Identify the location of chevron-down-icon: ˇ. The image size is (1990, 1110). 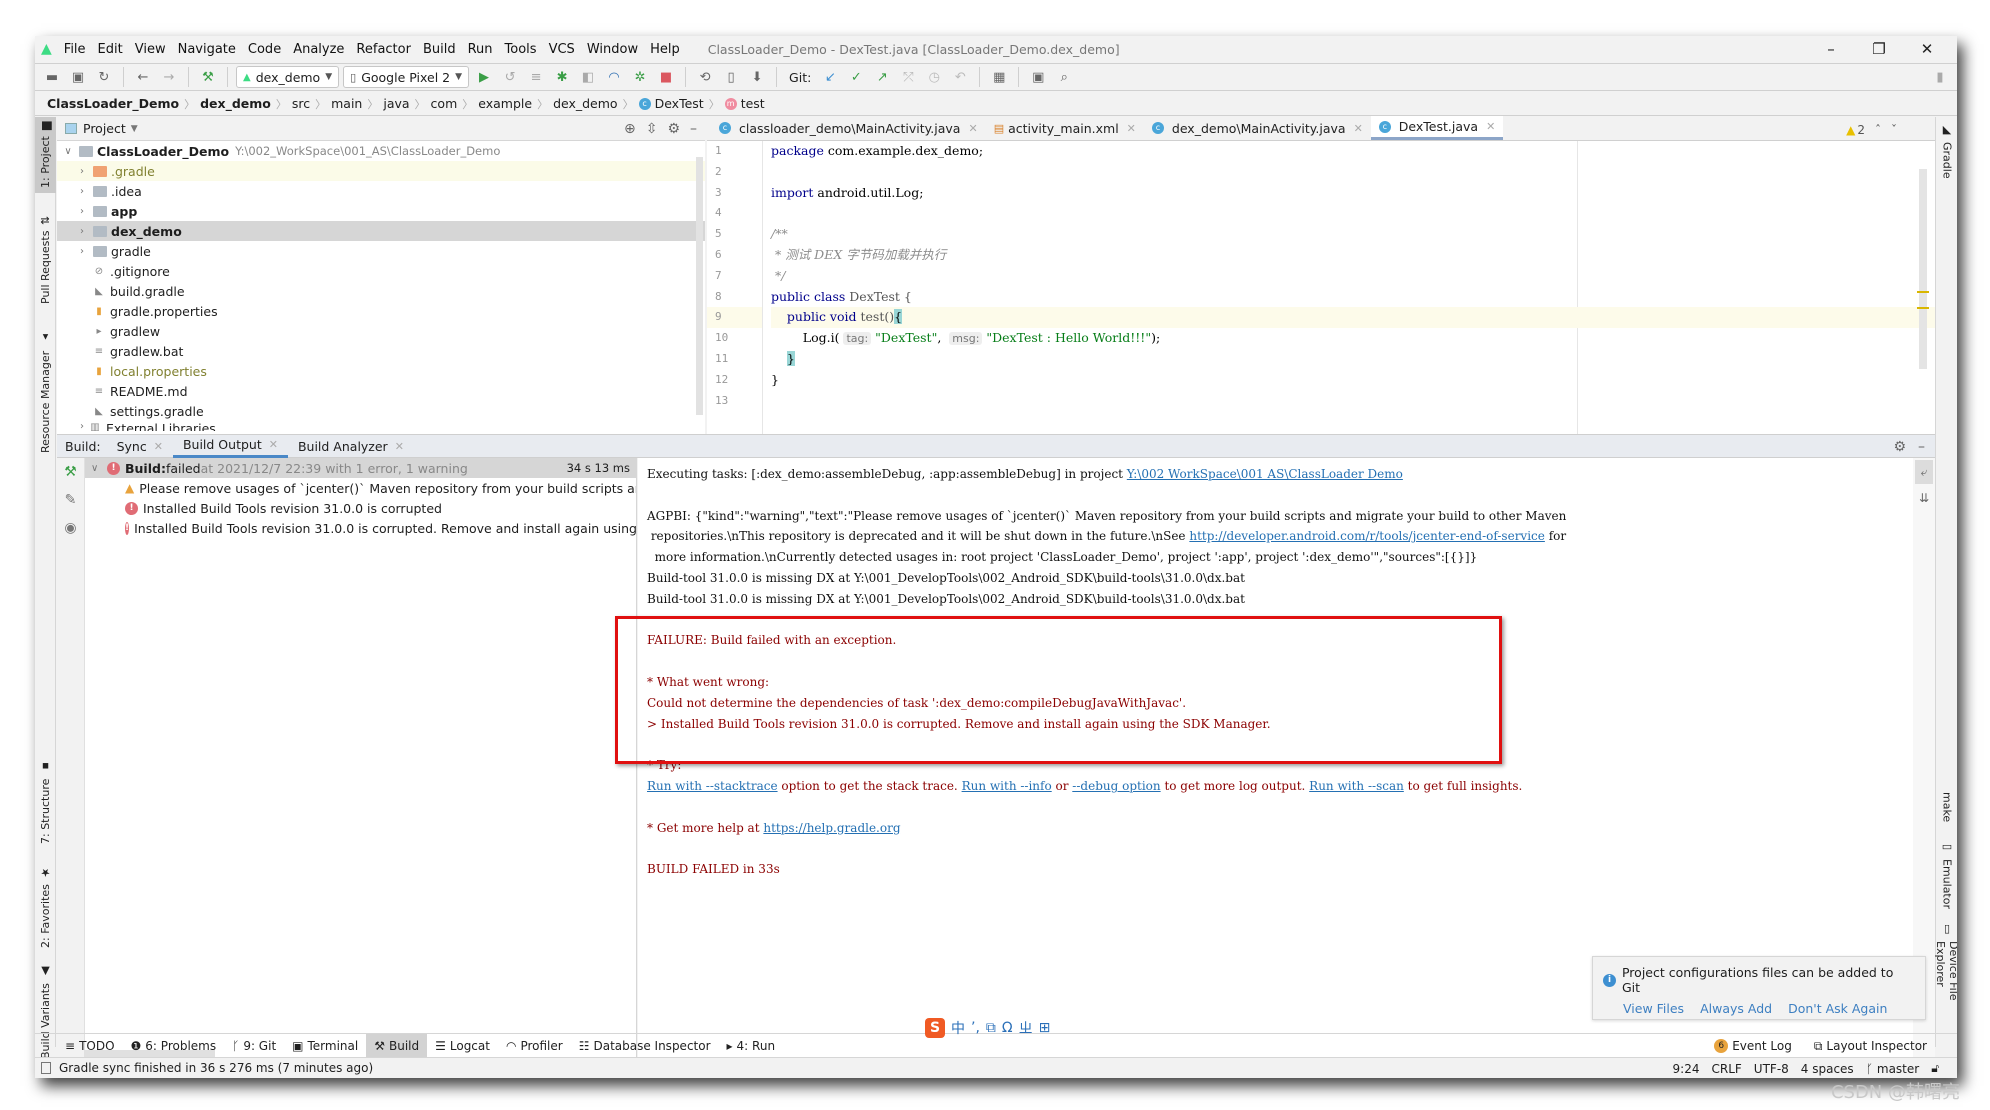
(1894, 130).